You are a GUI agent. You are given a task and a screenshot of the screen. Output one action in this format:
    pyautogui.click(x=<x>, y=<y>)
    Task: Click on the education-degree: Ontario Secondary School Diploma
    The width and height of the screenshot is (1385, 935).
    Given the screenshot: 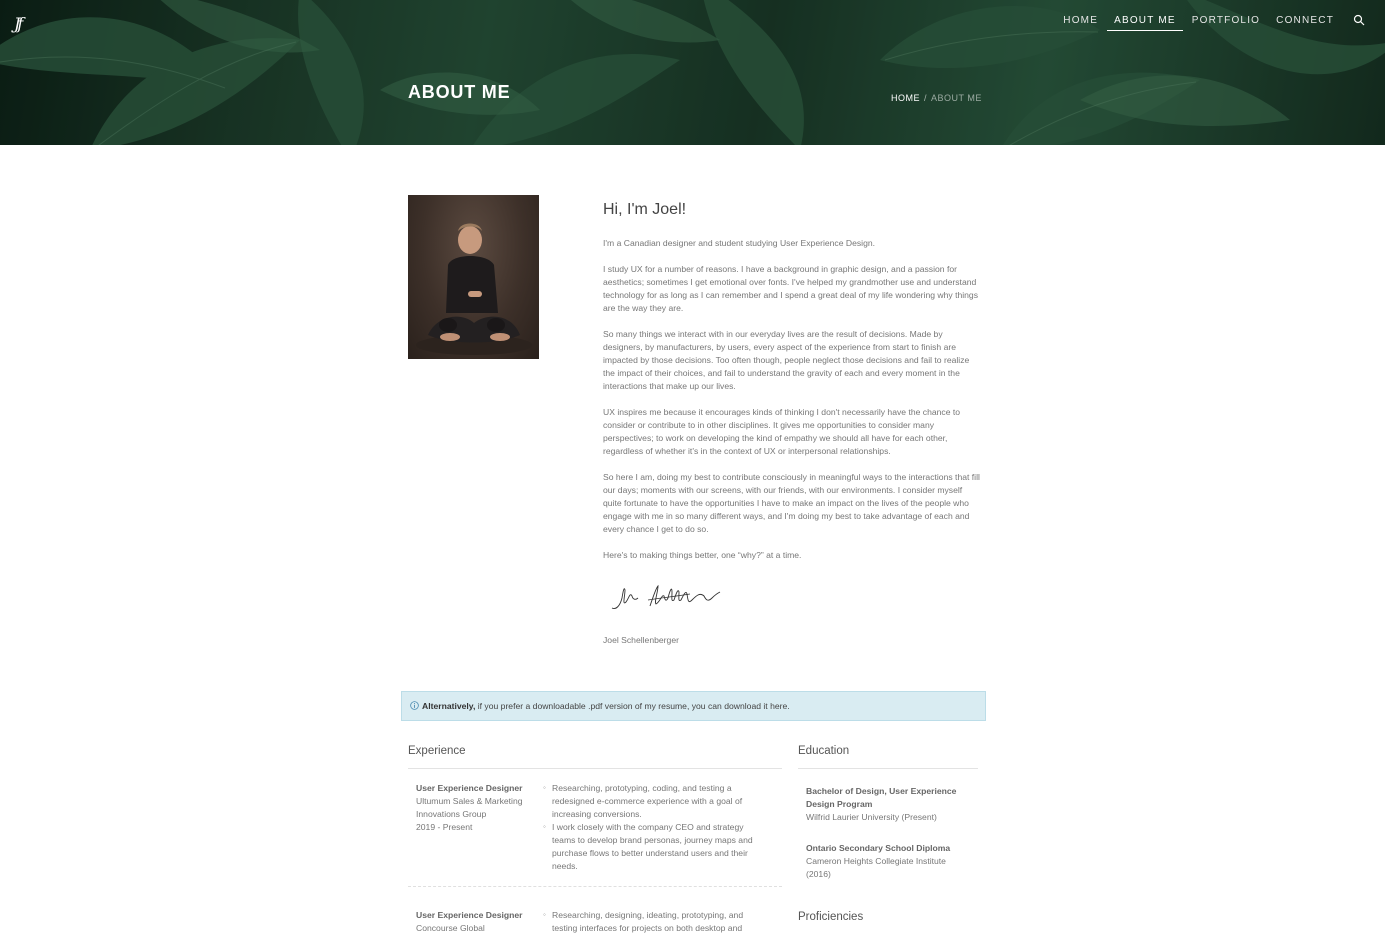 What is the action you would take?
    pyautogui.click(x=878, y=848)
    